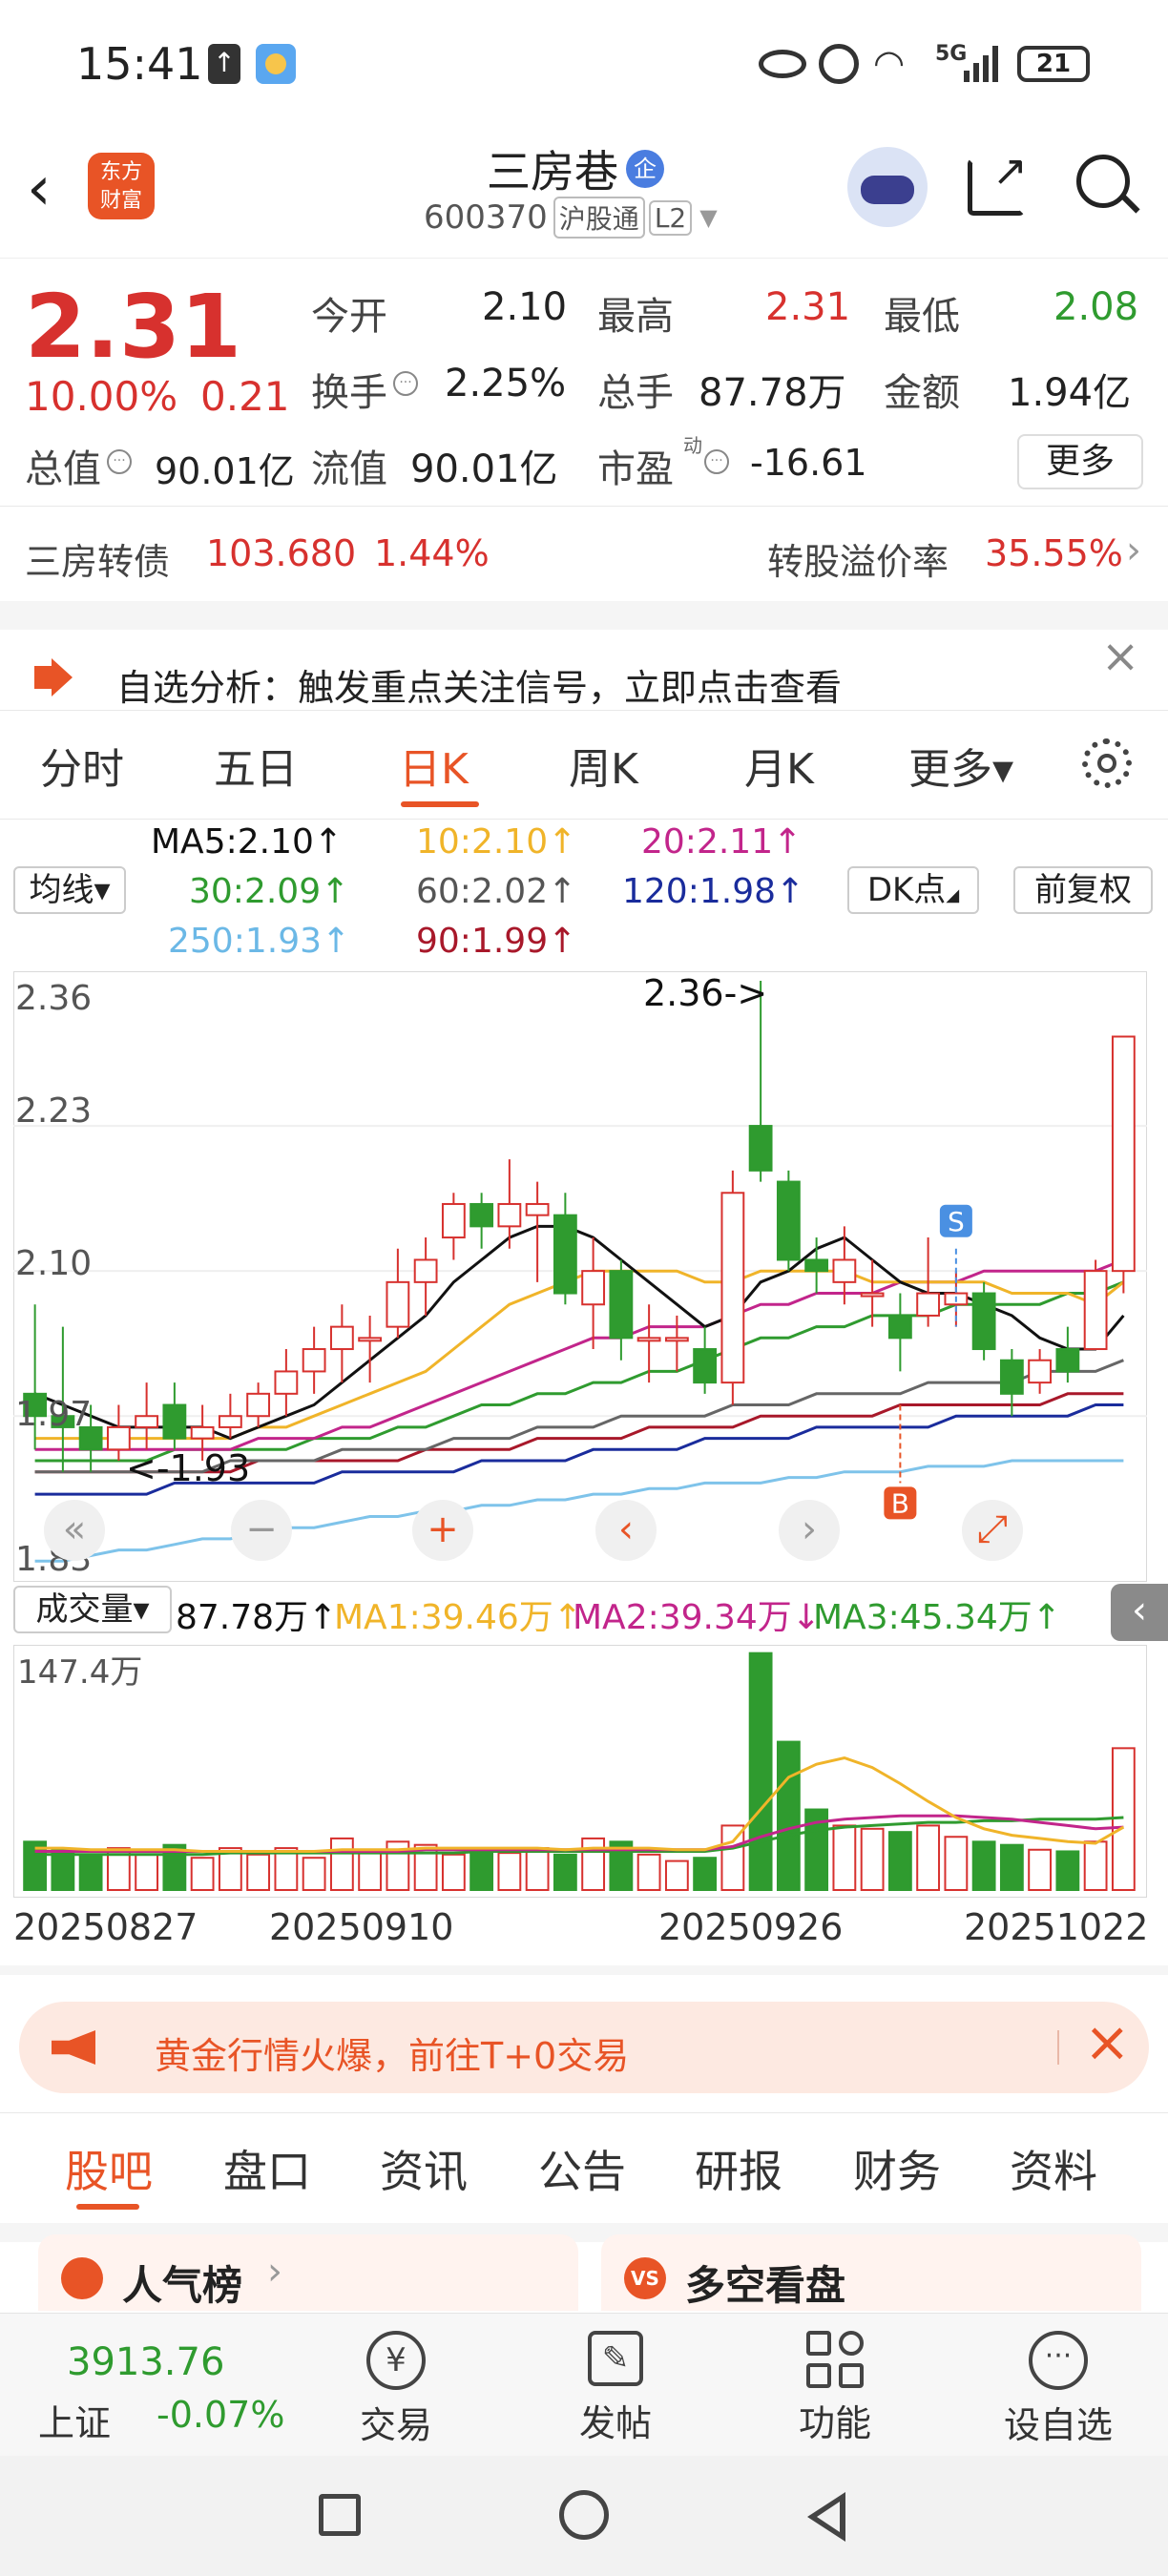  What do you see at coordinates (738, 2168) in the screenshot?
I see `tab-research: 研报` at bounding box center [738, 2168].